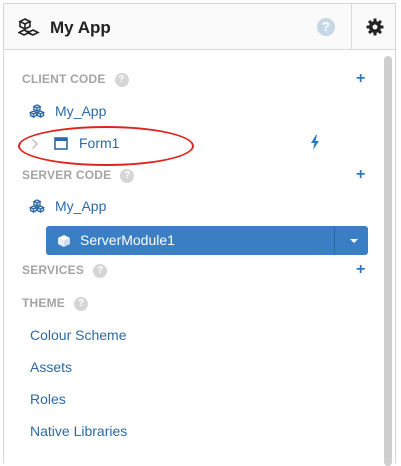 The height and width of the screenshot is (466, 401). I want to click on add-server-code-button: +, so click(360, 175).